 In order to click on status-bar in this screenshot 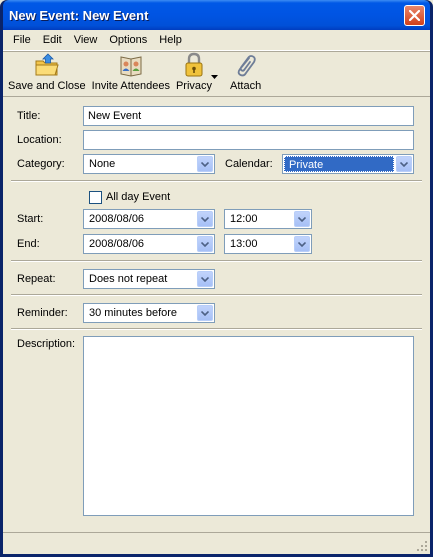, I will do `click(216, 543)`.